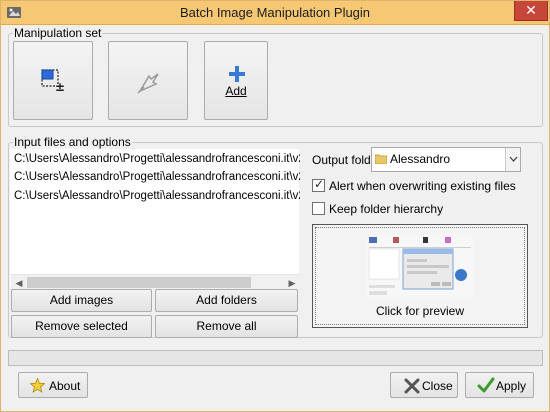 This screenshot has width=550, height=412. What do you see at coordinates (531, 11) in the screenshot?
I see `window-close-button: ✕` at bounding box center [531, 11].